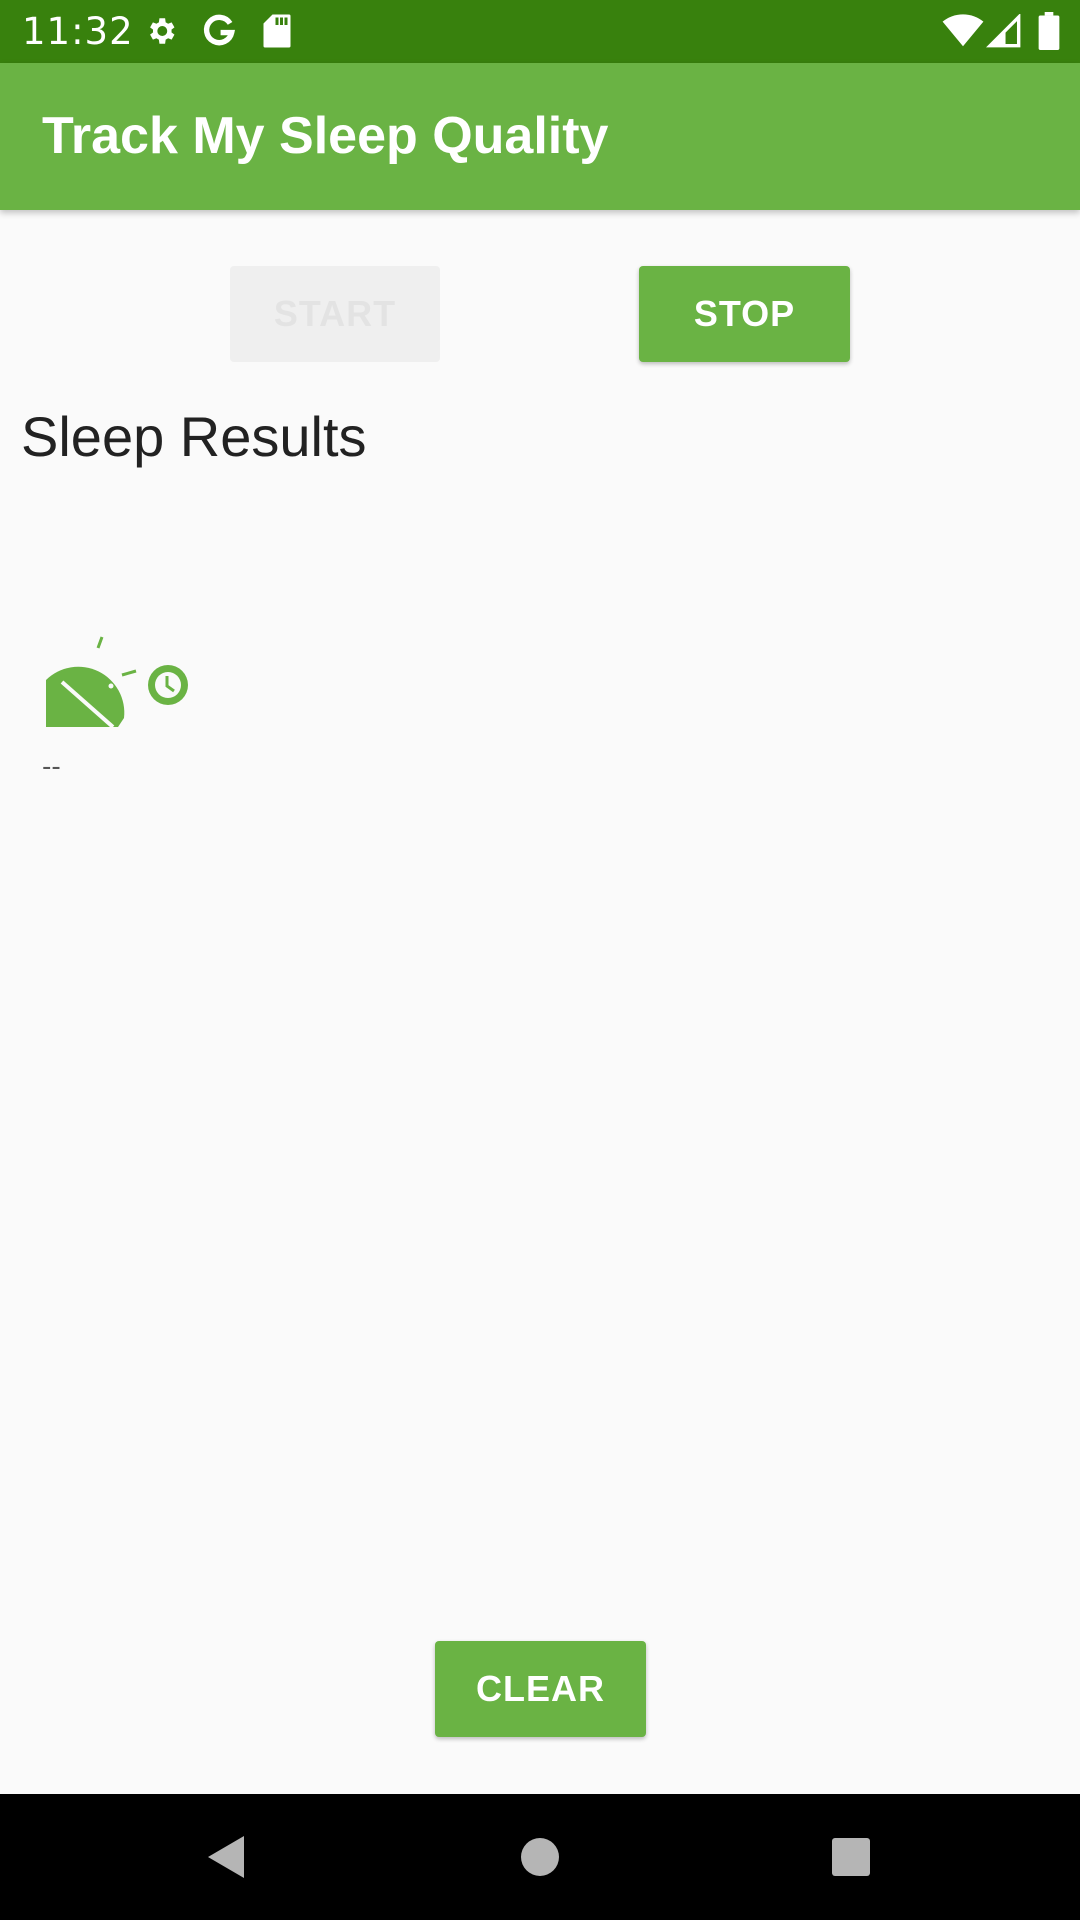 This screenshot has width=1080, height=1920. What do you see at coordinates (120, 682) in the screenshot?
I see `sleep-quality-icon` at bounding box center [120, 682].